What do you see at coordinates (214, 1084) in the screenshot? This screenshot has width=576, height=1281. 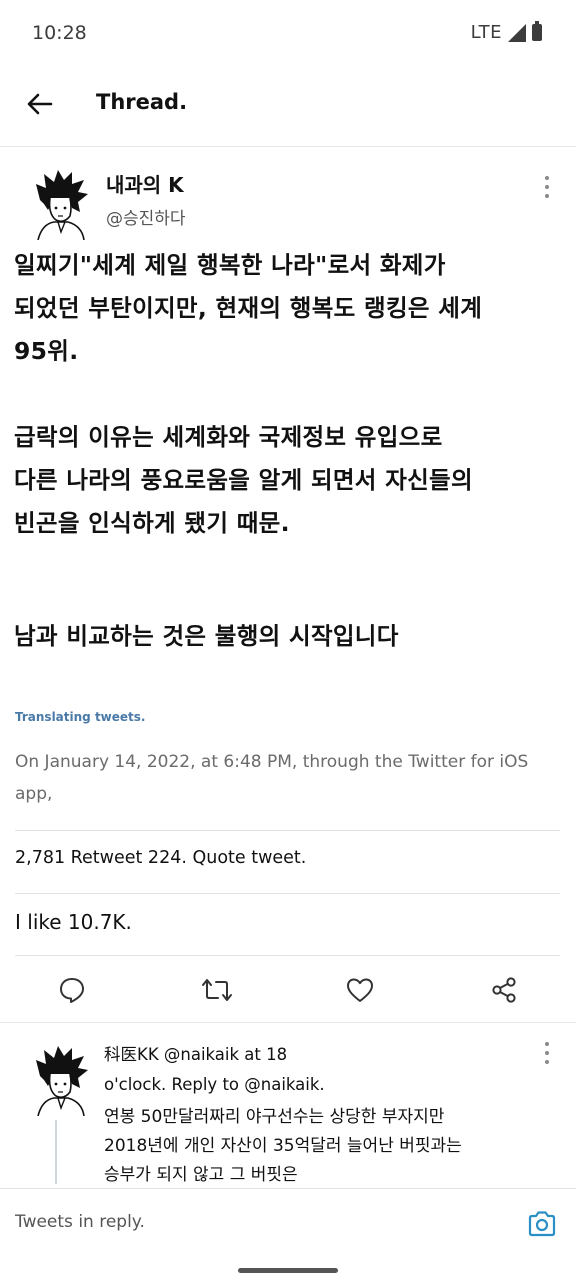 I see `reply-to-line: o'clock. Reply to @naikaik.` at bounding box center [214, 1084].